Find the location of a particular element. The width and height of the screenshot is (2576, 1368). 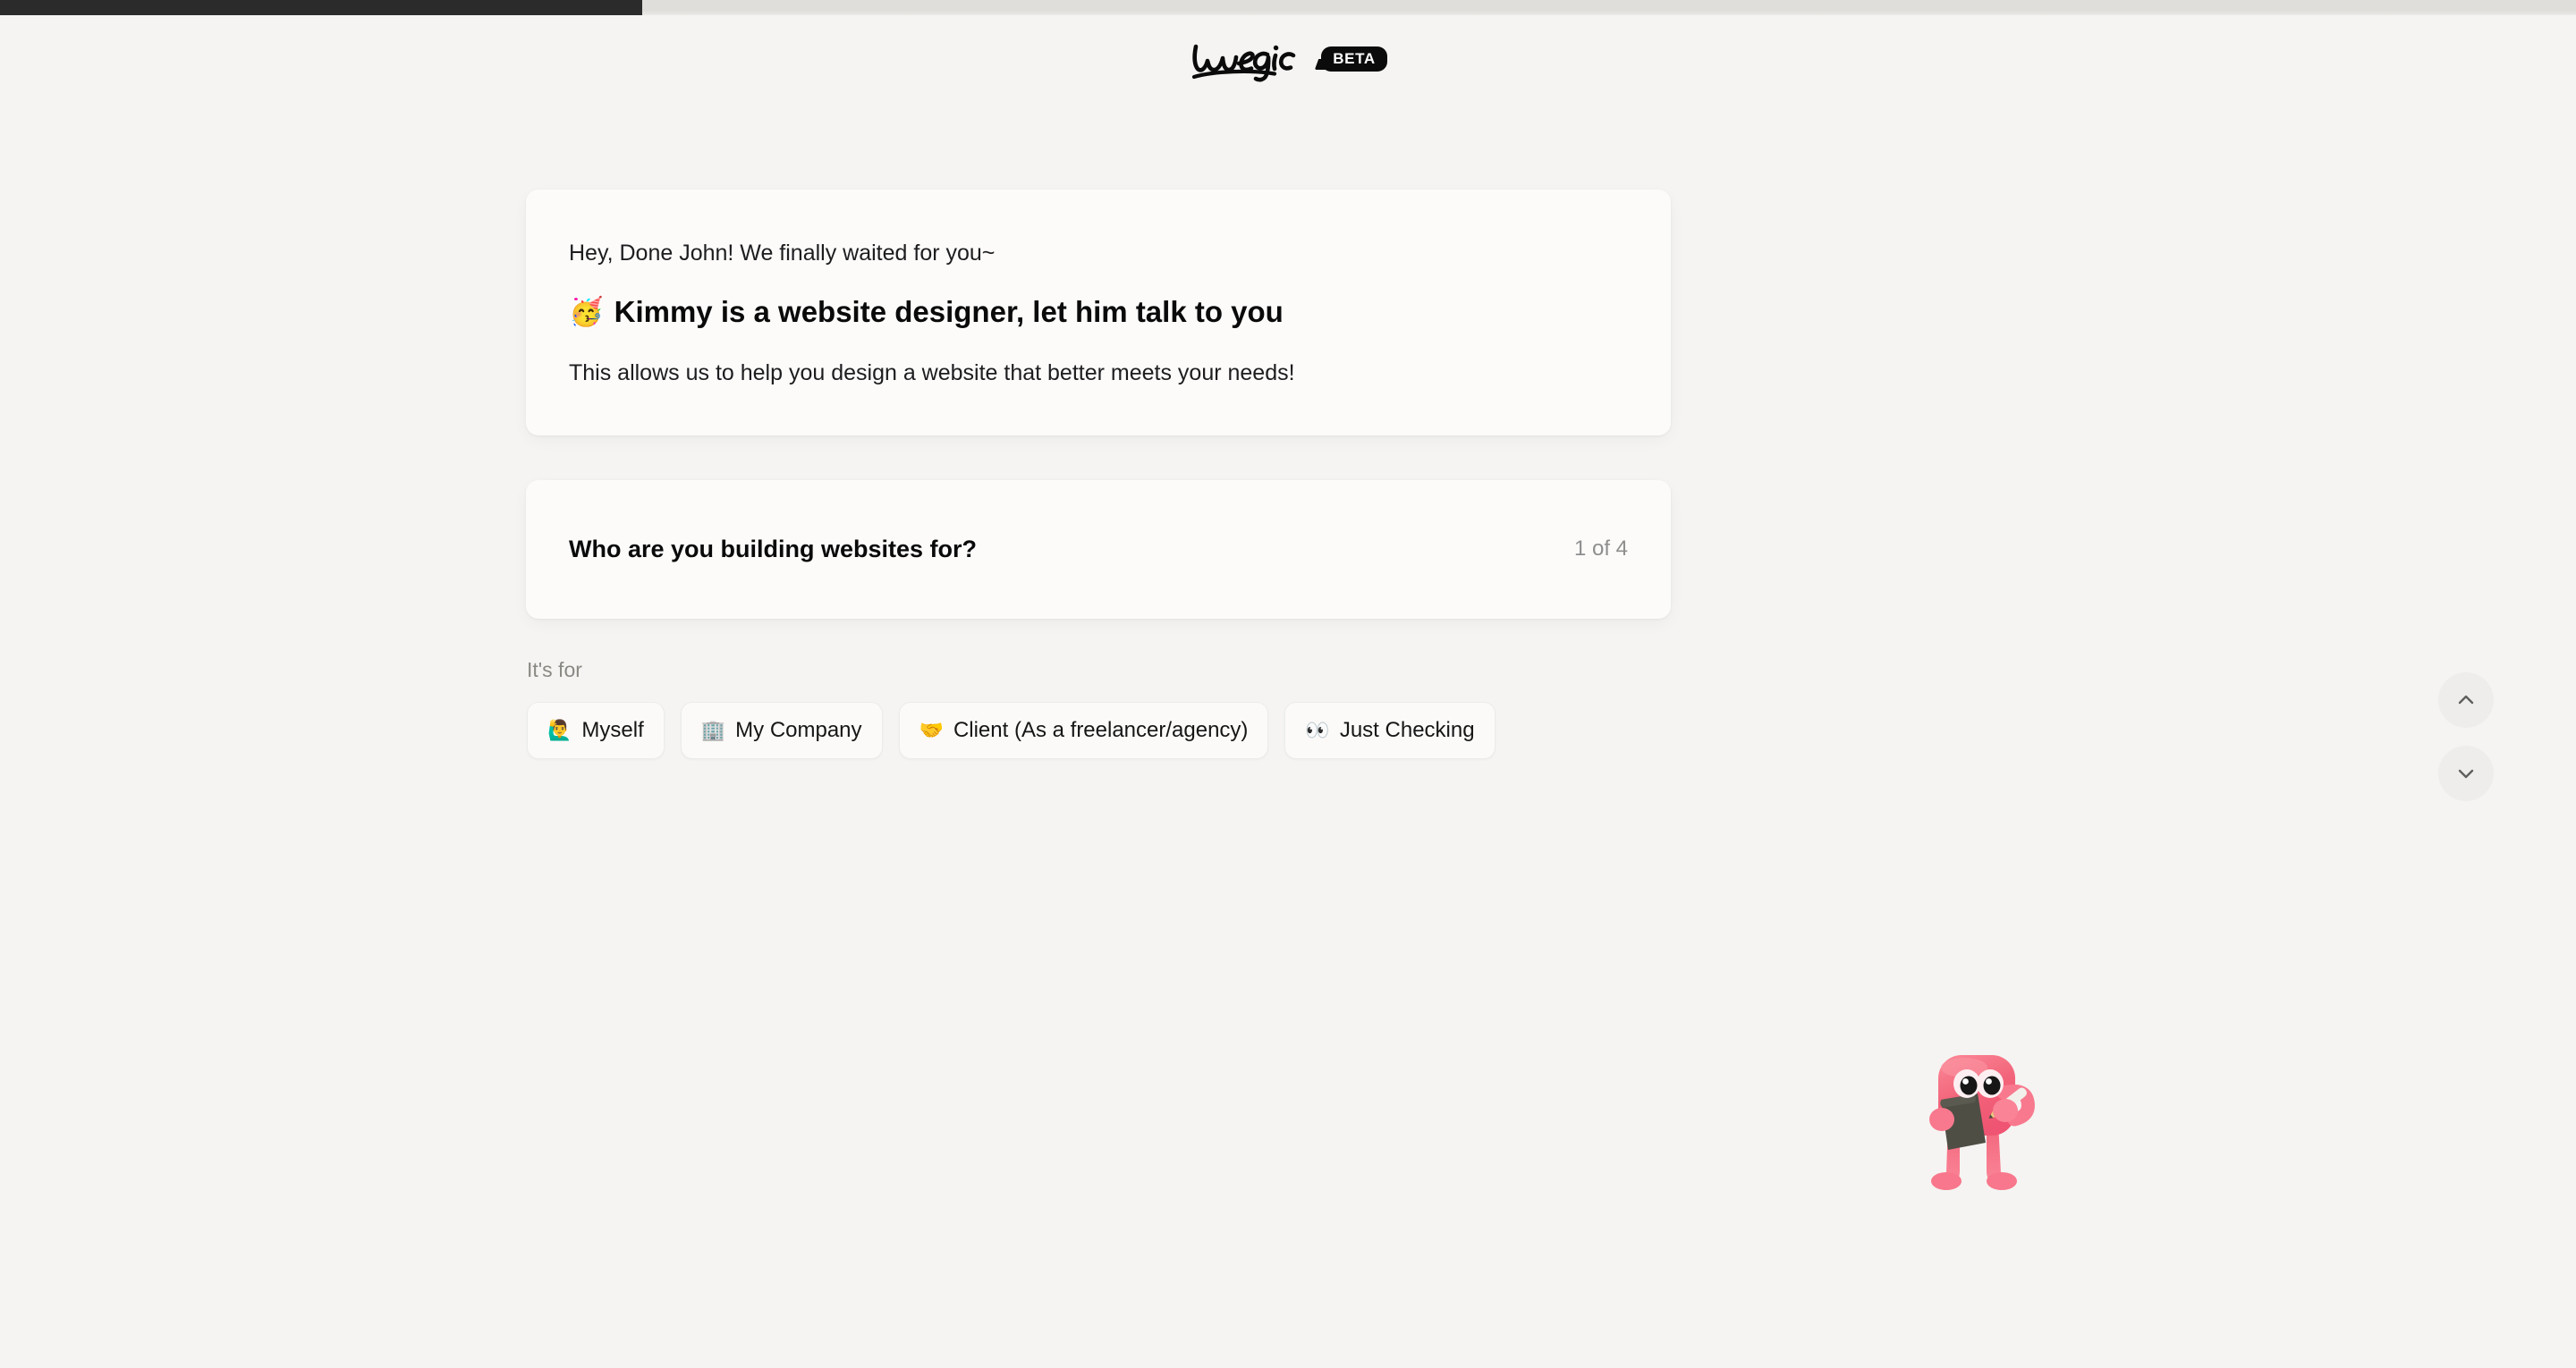

partying-face-icon: 🥳 is located at coordinates (586, 312).